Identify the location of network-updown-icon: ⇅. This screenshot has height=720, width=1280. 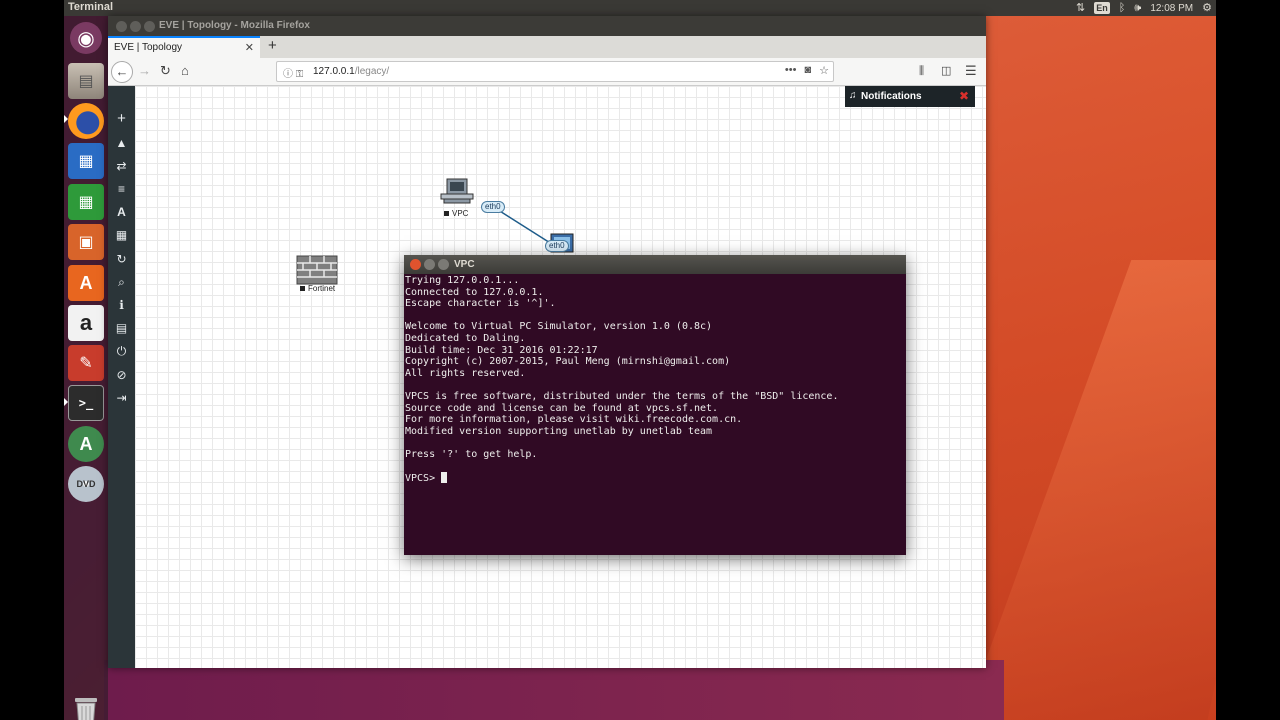
(1080, 8).